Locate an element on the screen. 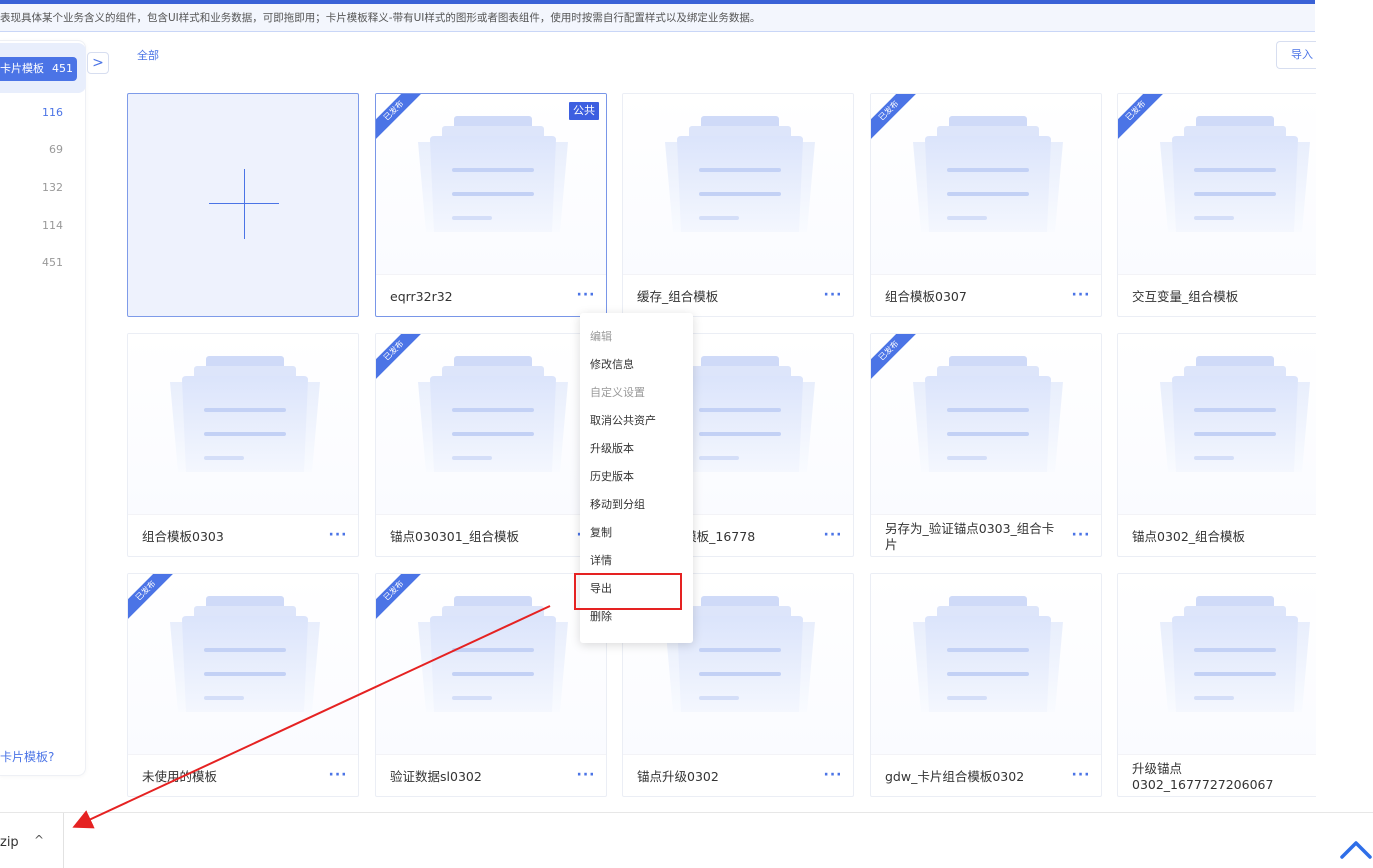 The height and width of the screenshot is (868, 1373). template-card: 已发布 组合模板0307 ··· is located at coordinates (986, 205).